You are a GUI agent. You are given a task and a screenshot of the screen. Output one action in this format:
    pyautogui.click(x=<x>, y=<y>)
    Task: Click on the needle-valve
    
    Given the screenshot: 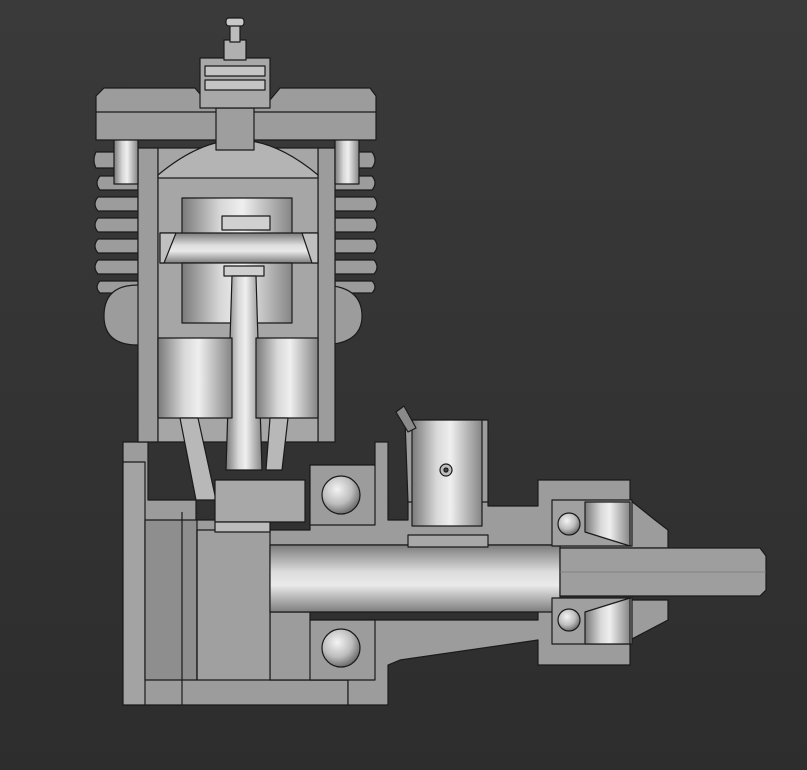 What is the action you would take?
    pyautogui.click(x=406, y=419)
    